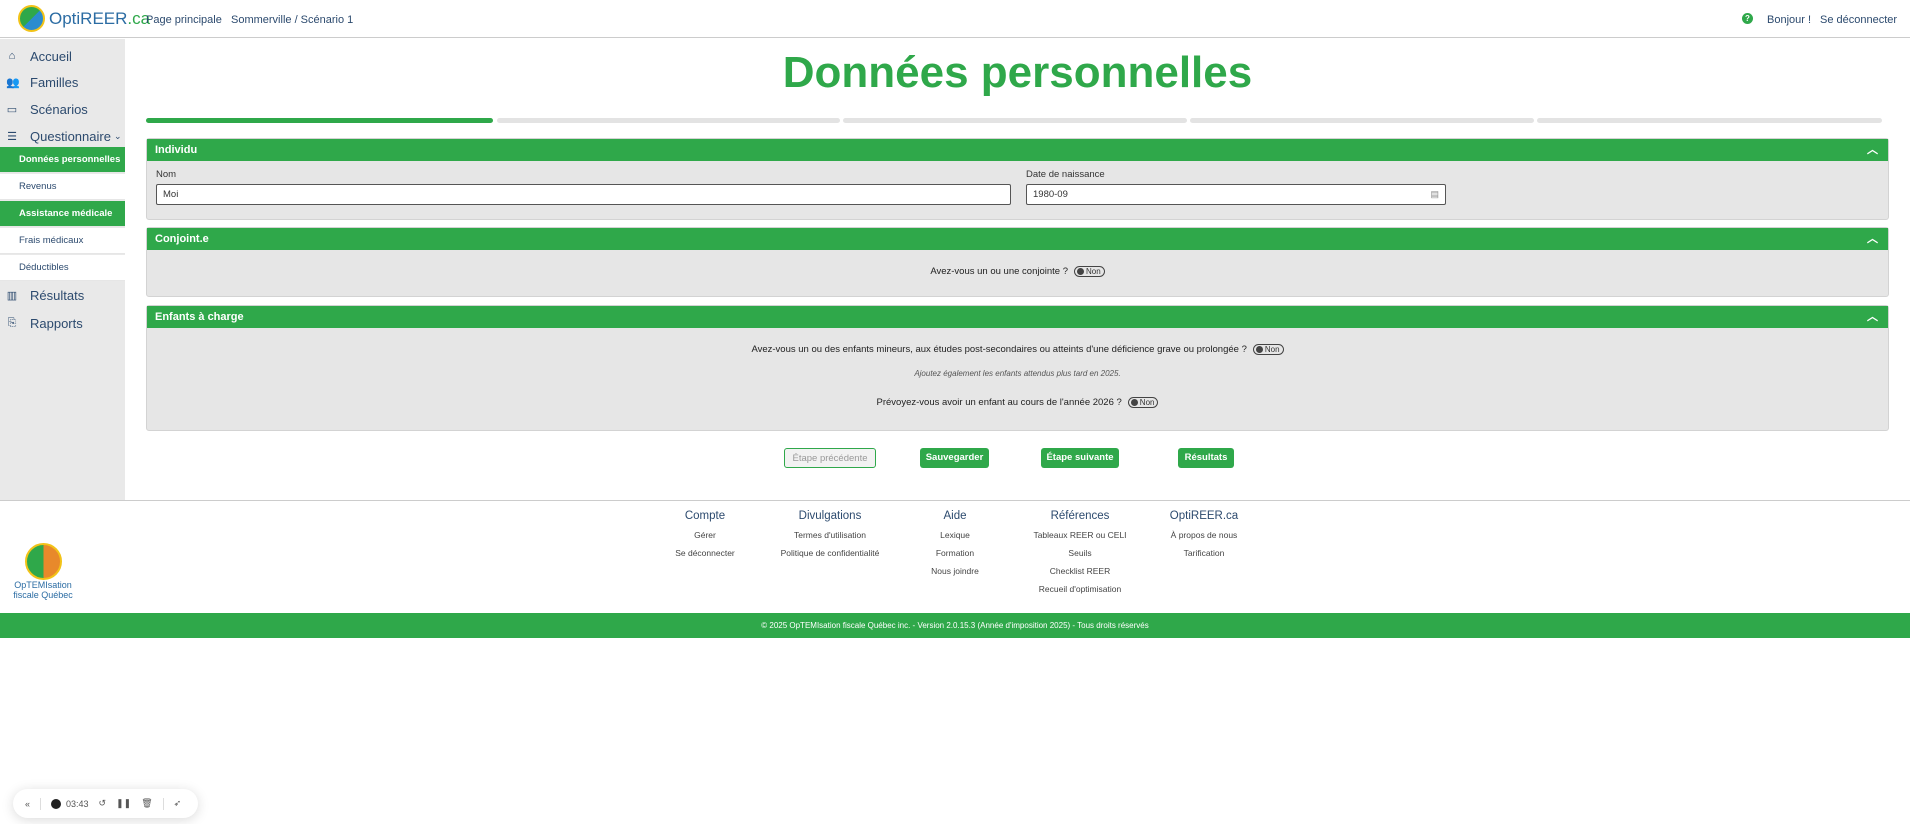 This screenshot has height=824, width=1910. Describe the element at coordinates (1204, 516) in the screenshot. I see `footer-heading: OptiREER.ca` at that location.